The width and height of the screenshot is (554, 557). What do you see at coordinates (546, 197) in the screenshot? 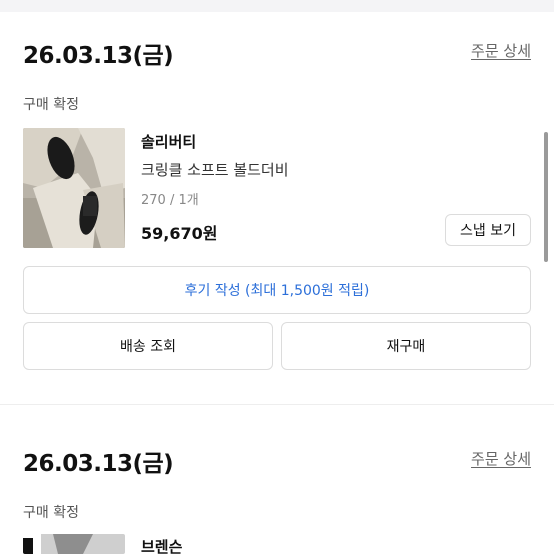
I see `scrollbar` at bounding box center [546, 197].